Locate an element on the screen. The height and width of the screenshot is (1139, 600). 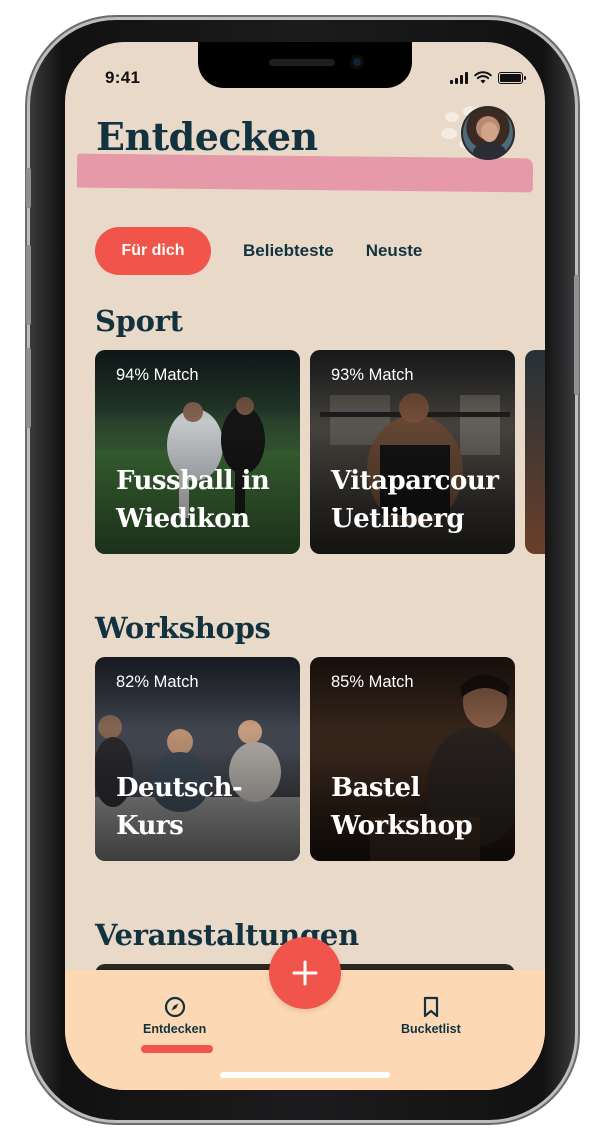
volume-up-button is located at coordinates (28, 285).